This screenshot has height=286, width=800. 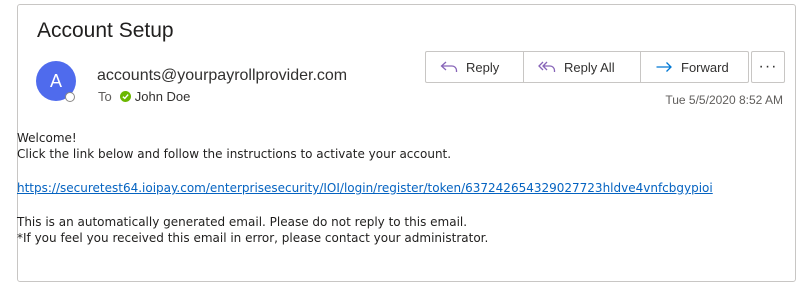 I want to click on sent-date: Tue 5/5/2020 8:52 AM, so click(x=724, y=100).